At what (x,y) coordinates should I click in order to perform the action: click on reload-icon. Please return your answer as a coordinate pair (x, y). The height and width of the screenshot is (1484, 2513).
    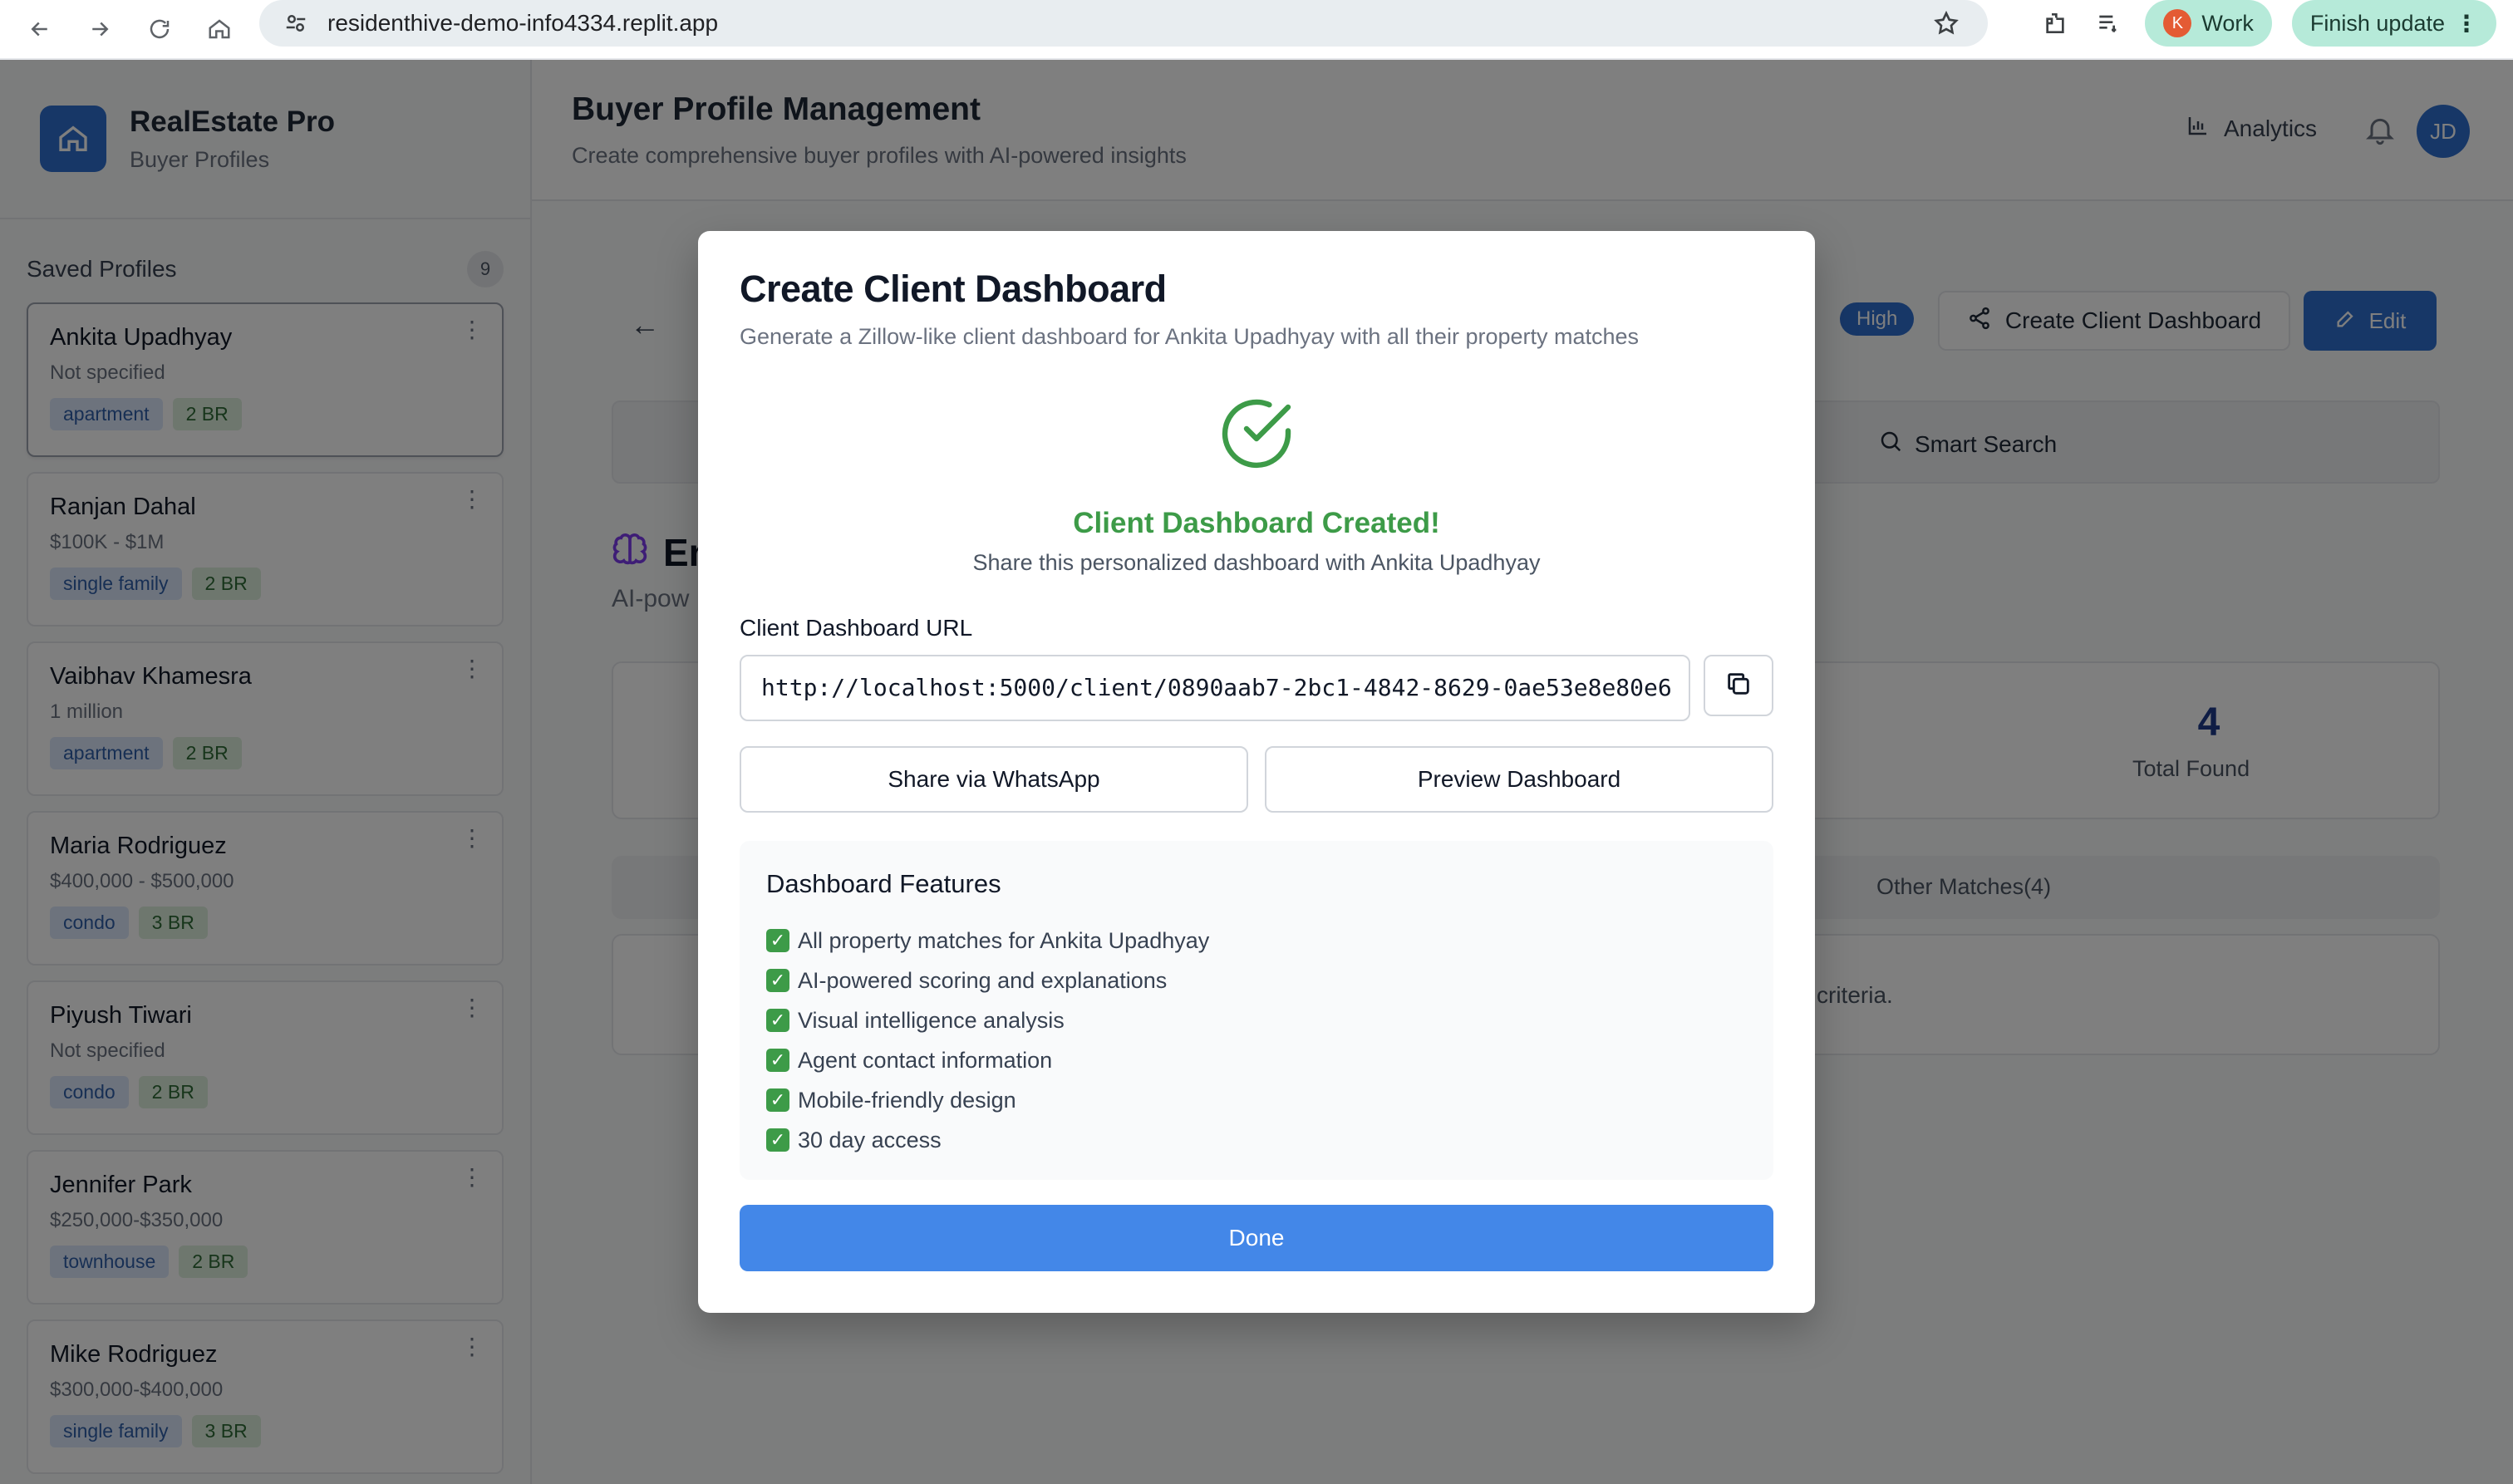
    Looking at the image, I should click on (160, 29).